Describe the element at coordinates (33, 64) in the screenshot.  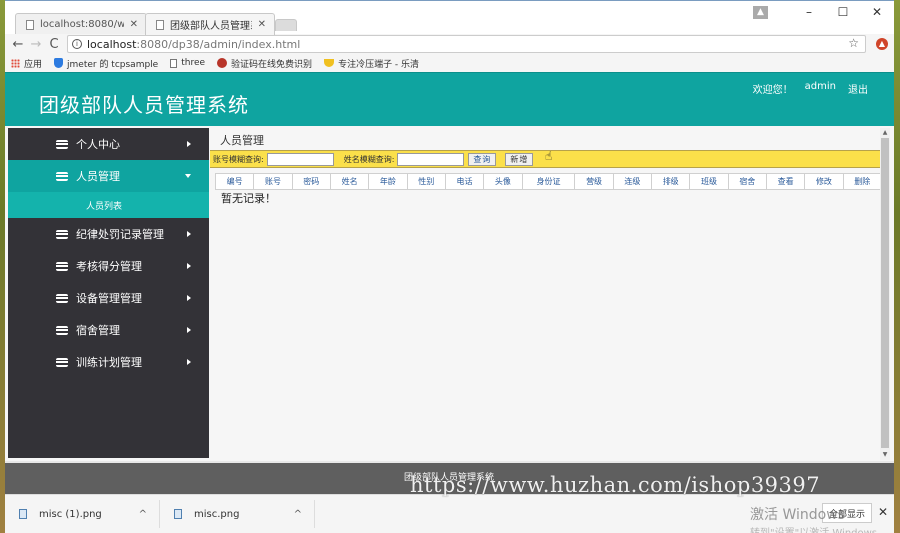
I see `bookmark-label: 应用` at that location.